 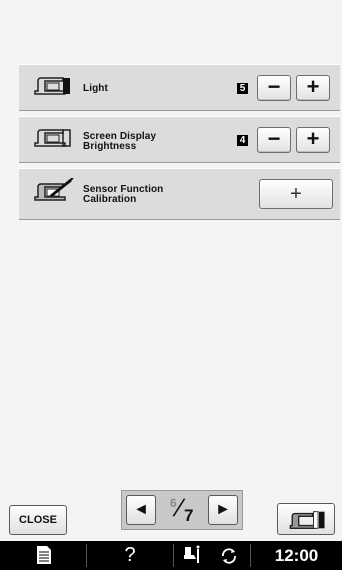 I want to click on brightness-increase-button: +, so click(x=313, y=140).